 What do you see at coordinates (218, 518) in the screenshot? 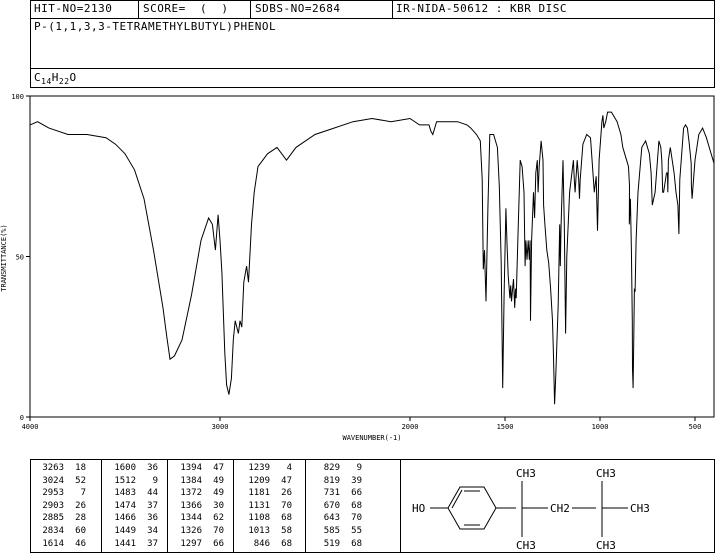
I see `peak-transmittance: 62` at bounding box center [218, 518].